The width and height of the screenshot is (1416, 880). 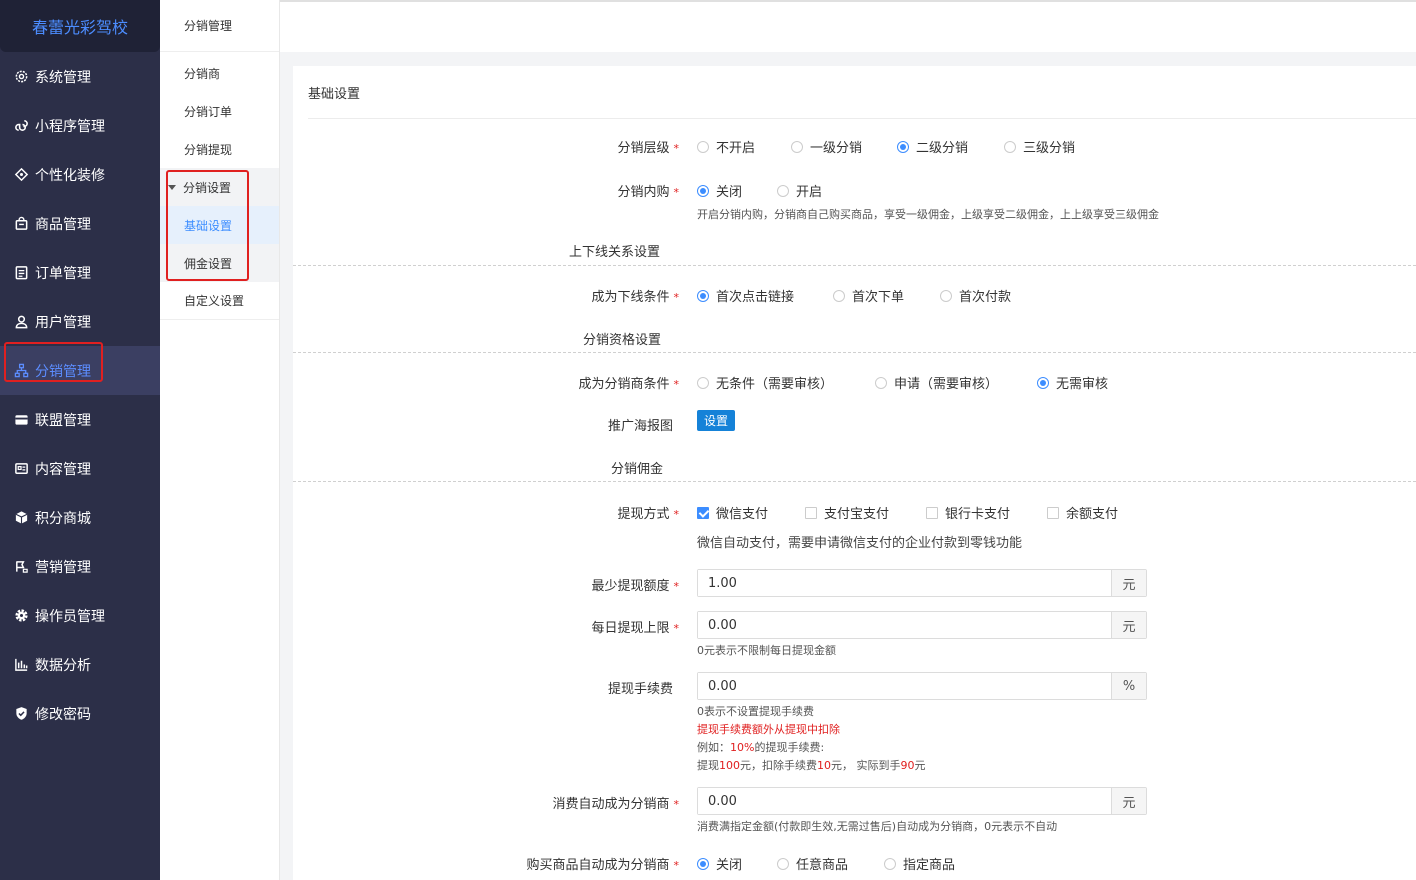 I want to click on submenu-item-commission-settings: 佣金设置, so click(x=219, y=263).